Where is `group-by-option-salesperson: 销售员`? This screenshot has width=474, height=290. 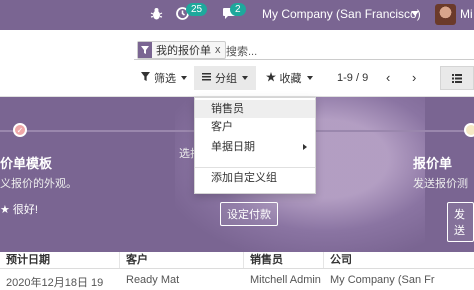 group-by-option-salesperson: 销售员 is located at coordinates (255, 109).